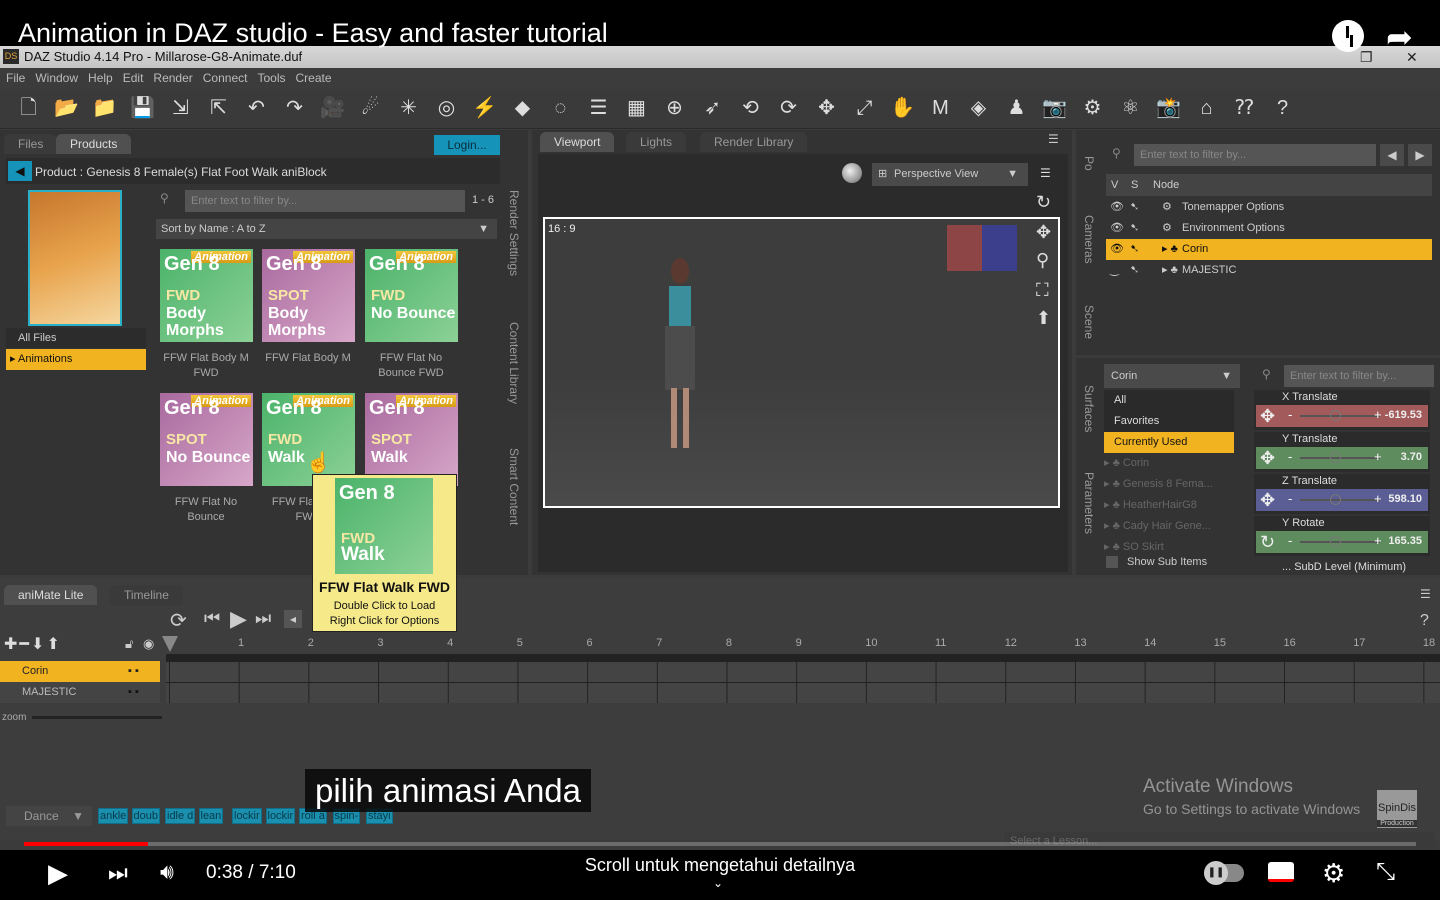  What do you see at coordinates (1169, 400) in the screenshot?
I see `param-group: All` at bounding box center [1169, 400].